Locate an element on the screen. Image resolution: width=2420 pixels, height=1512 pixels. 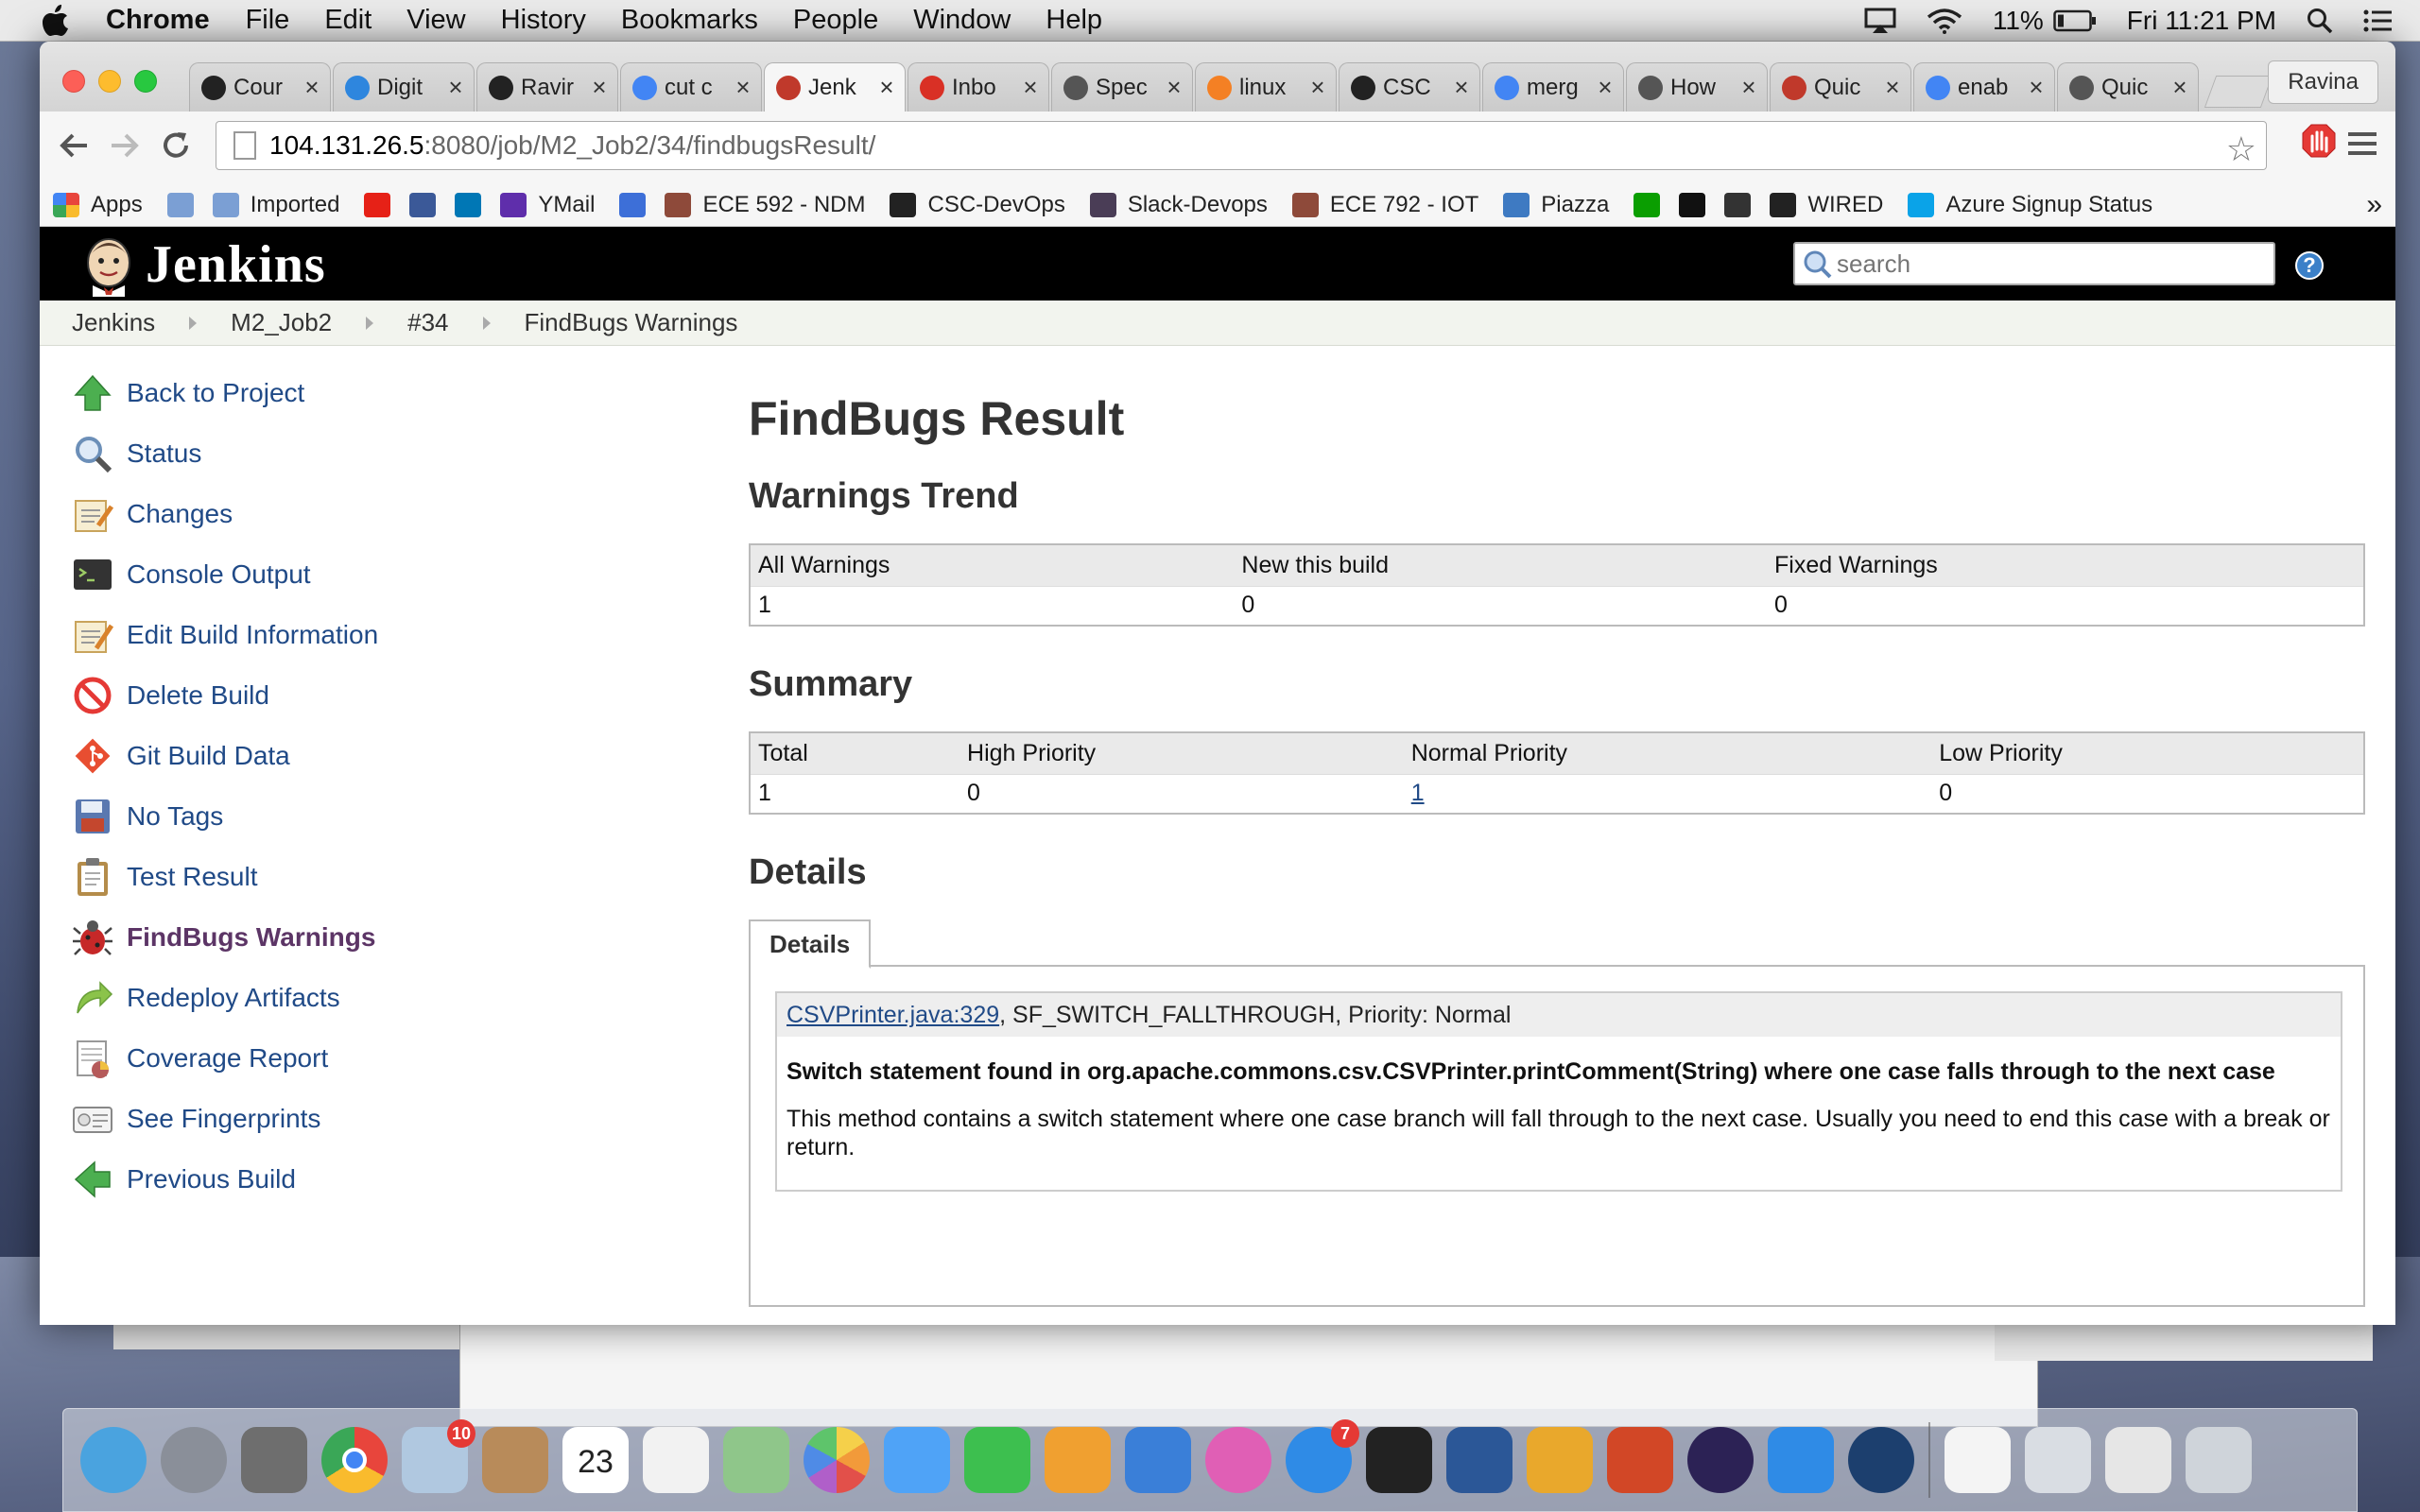
battery-icon is located at coordinates (2075, 20).